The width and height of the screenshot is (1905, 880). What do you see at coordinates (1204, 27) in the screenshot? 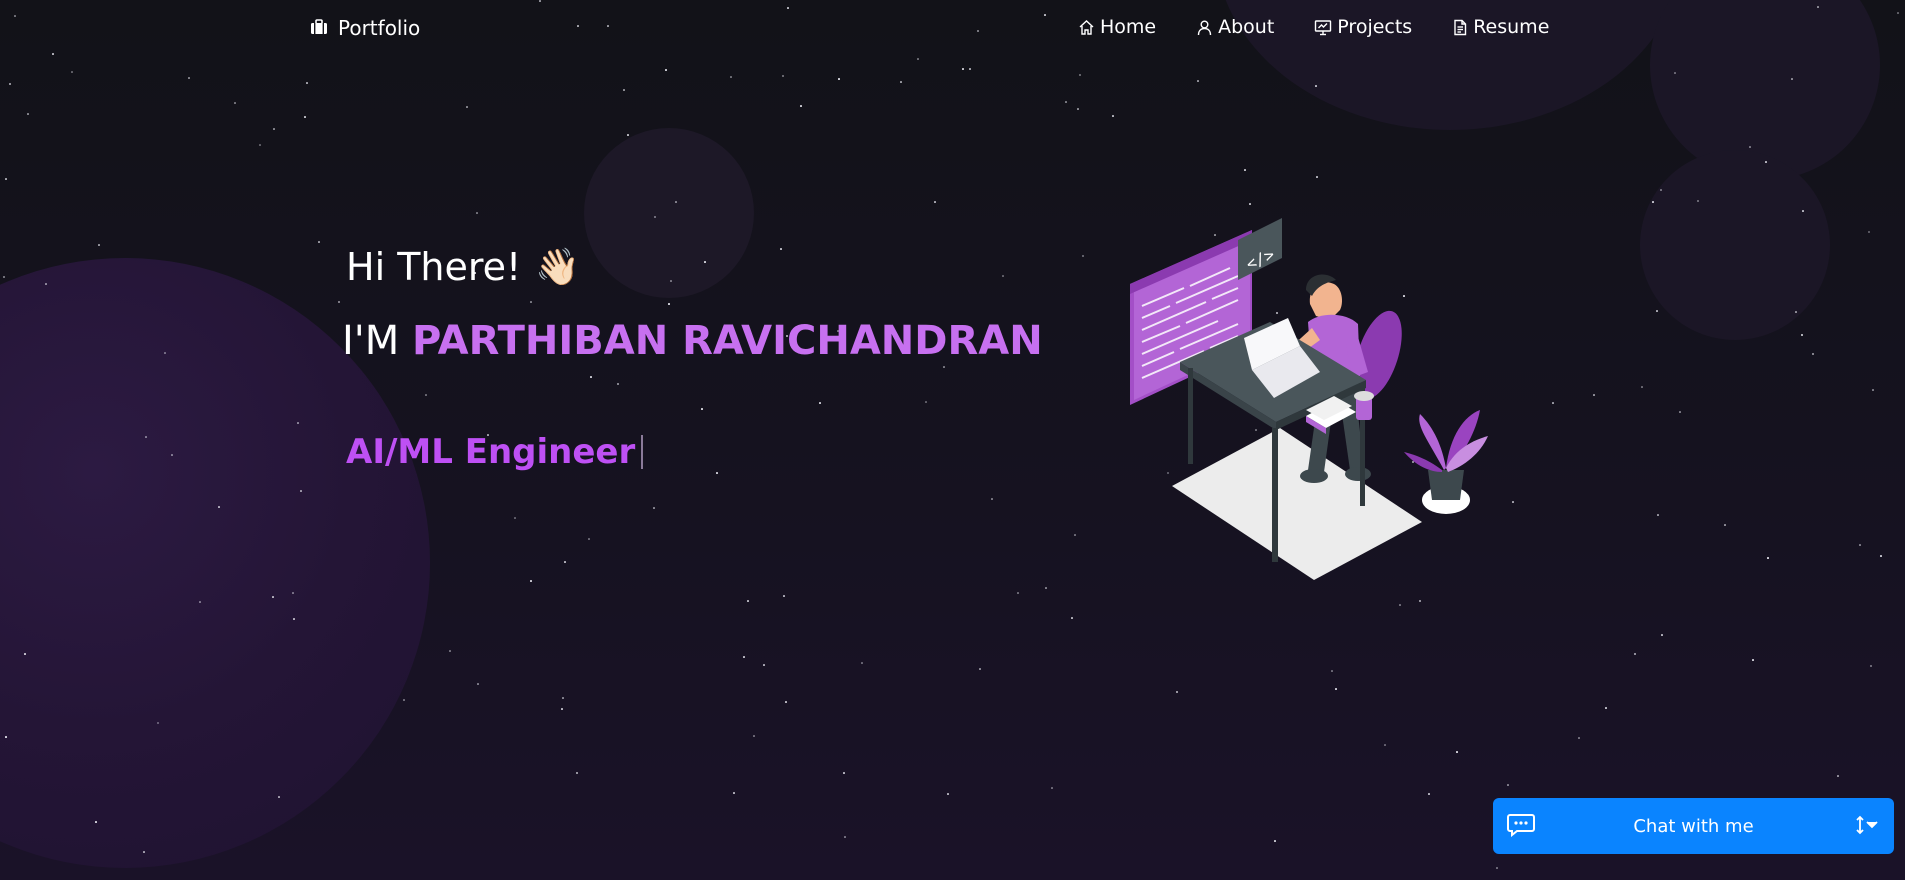
I see `user-icon` at bounding box center [1204, 27].